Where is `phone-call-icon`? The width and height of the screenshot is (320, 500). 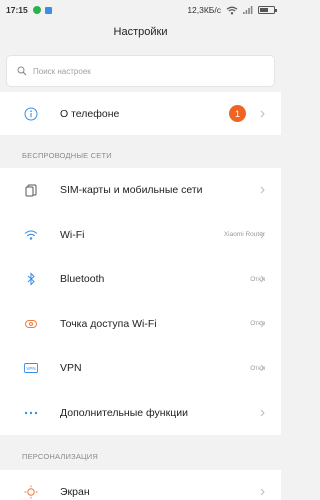
phone-call-icon is located at coordinates (36, 10).